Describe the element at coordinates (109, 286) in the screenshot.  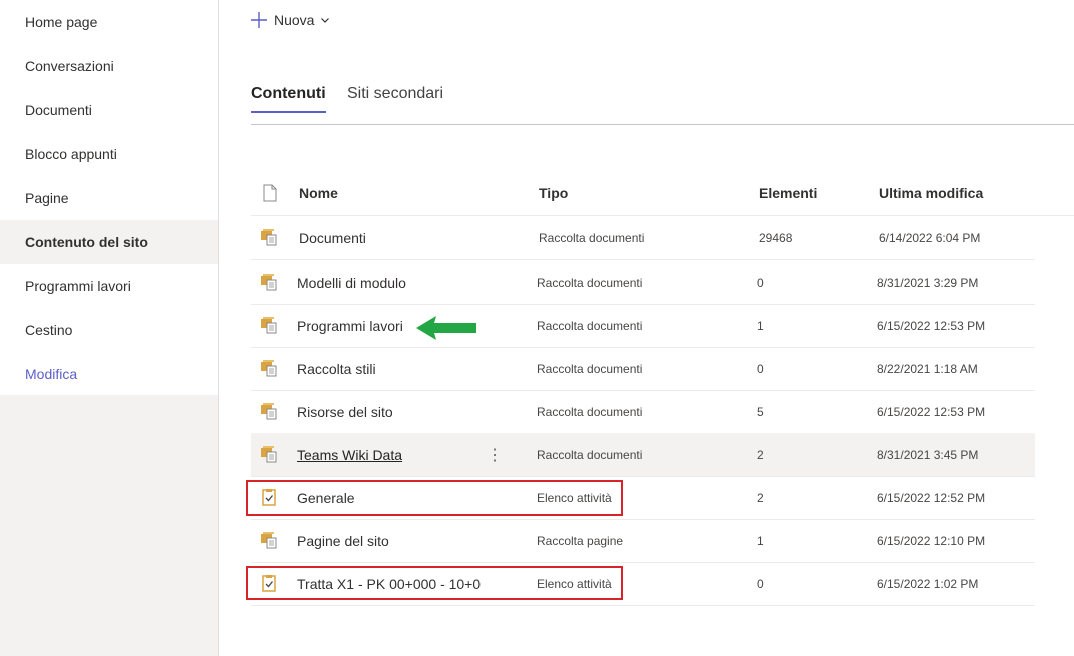
I see `sidebar-item-programmi-lavori: Programmi lavori` at that location.